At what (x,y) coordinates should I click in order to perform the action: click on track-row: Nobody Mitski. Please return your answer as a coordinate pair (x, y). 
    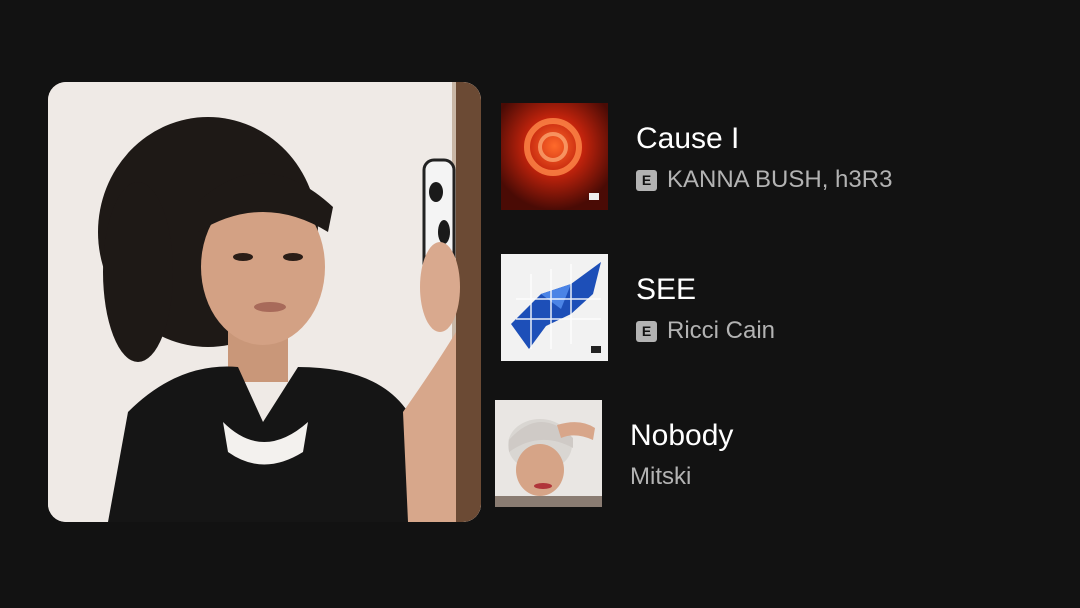
    Looking at the image, I should click on (614, 453).